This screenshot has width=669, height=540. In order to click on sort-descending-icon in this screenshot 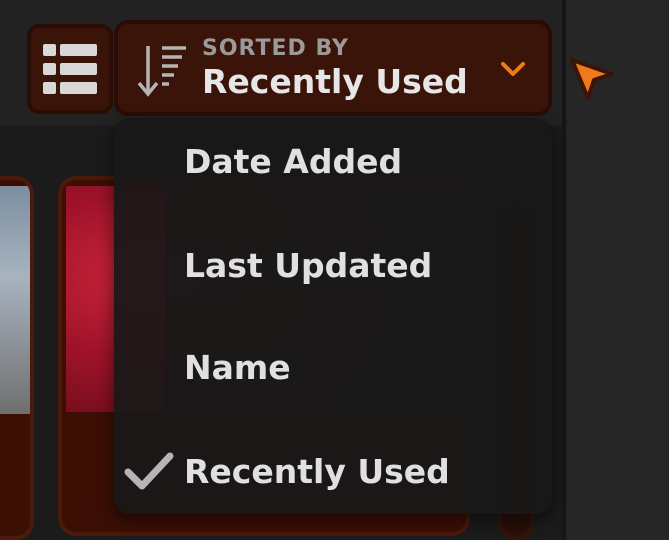, I will do `click(161, 71)`.